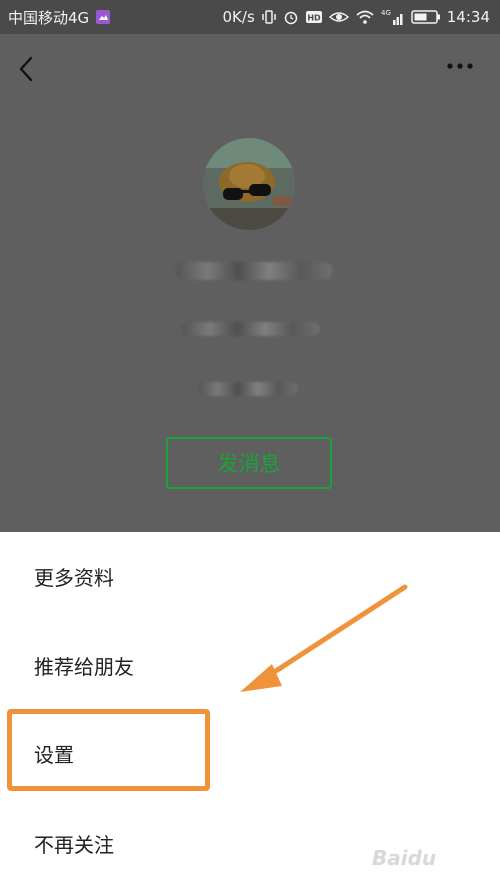  What do you see at coordinates (426, 17) in the screenshot?
I see `battery-icon` at bounding box center [426, 17].